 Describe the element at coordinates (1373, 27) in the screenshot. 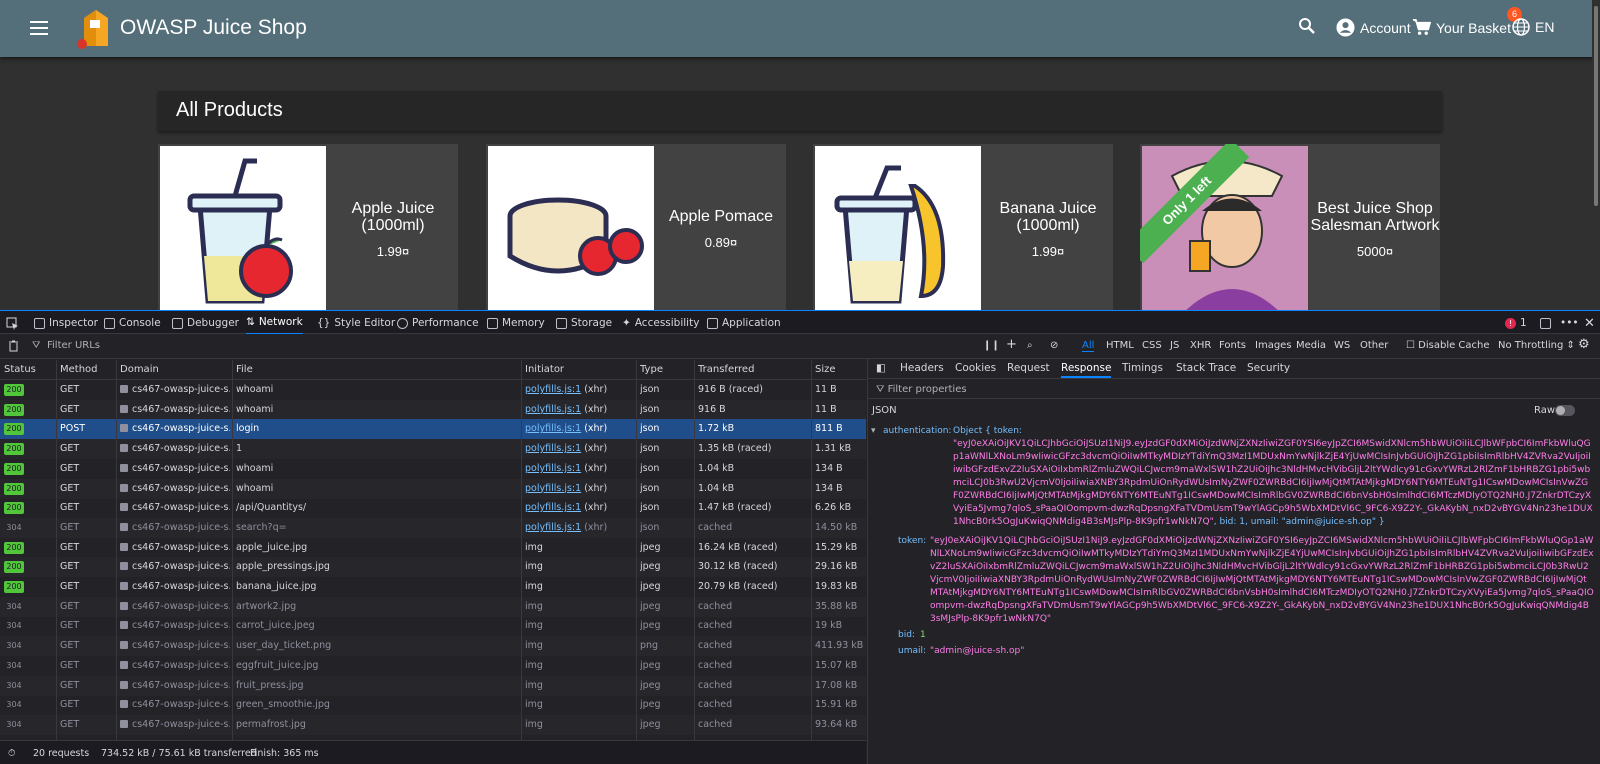

I see `account-button: Account` at that location.